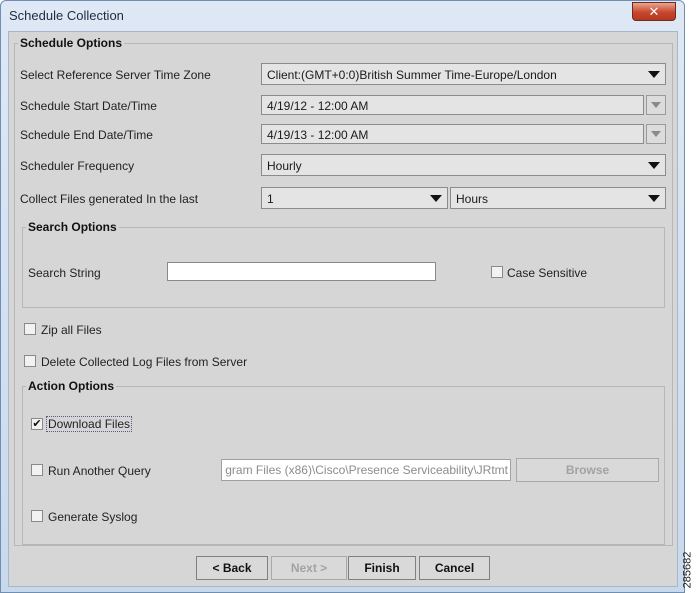  I want to click on zip-all-checkbox, so click(30, 329).